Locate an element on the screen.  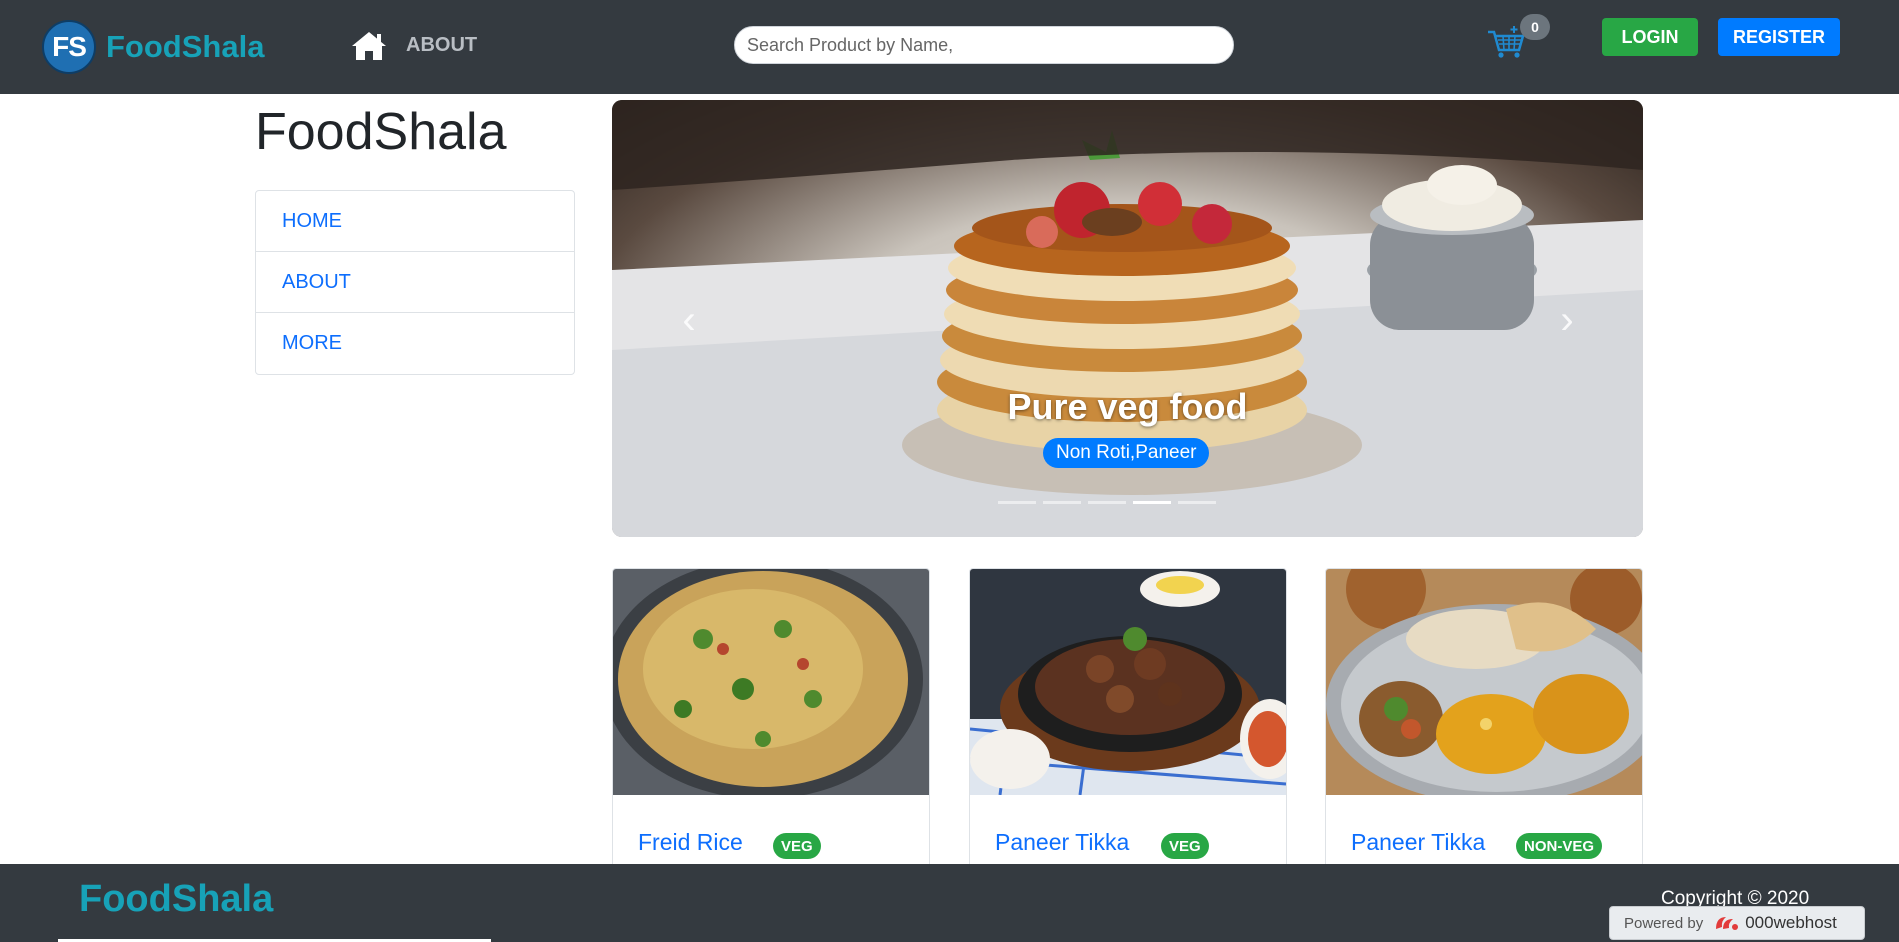
register-button: REGISTER is located at coordinates (1779, 37).